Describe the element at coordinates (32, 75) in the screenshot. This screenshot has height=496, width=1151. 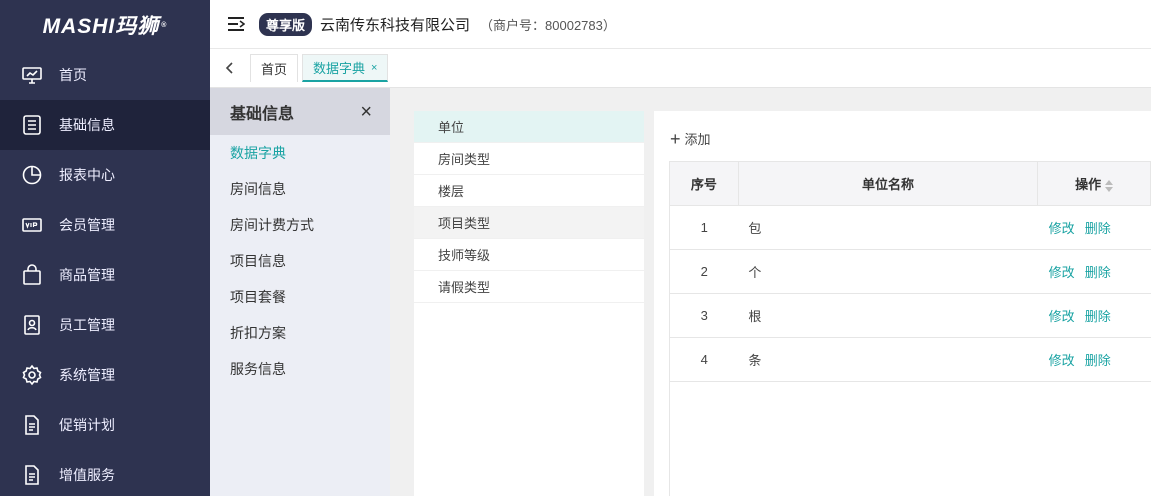
I see `dashboard-icon` at that location.